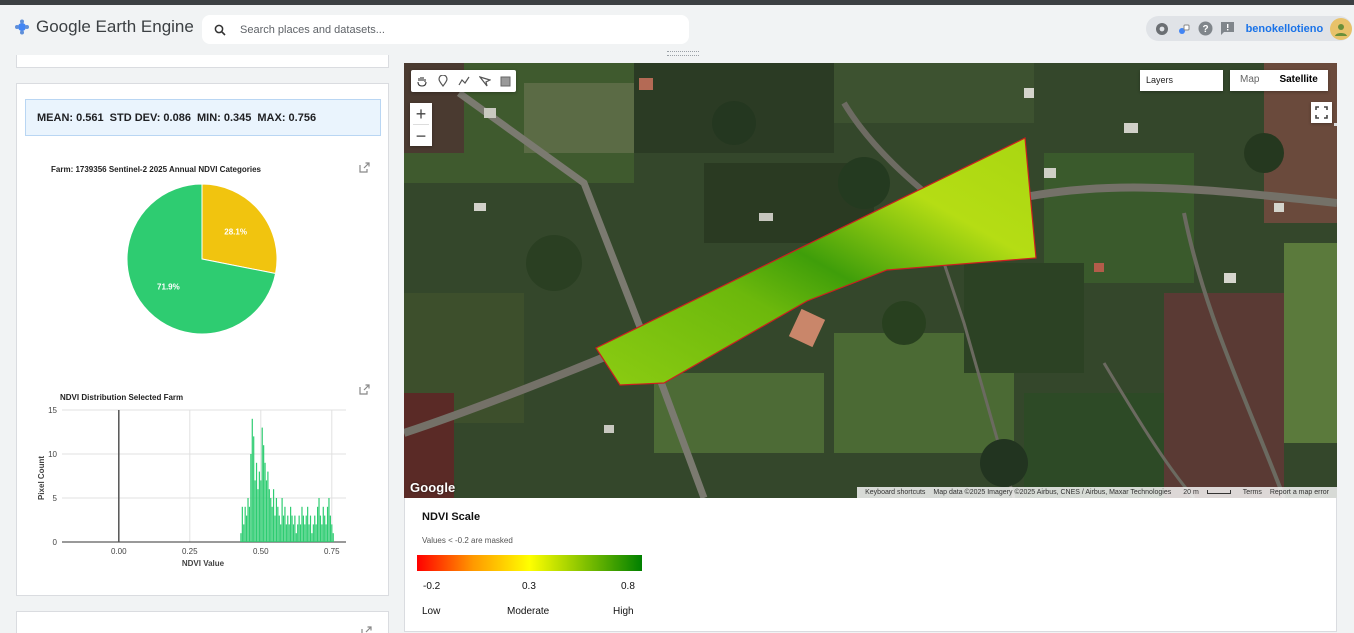 The width and height of the screenshot is (1354, 633). Describe the element at coordinates (332, 551) in the screenshot. I see `x-tick-label: 0.75` at that location.